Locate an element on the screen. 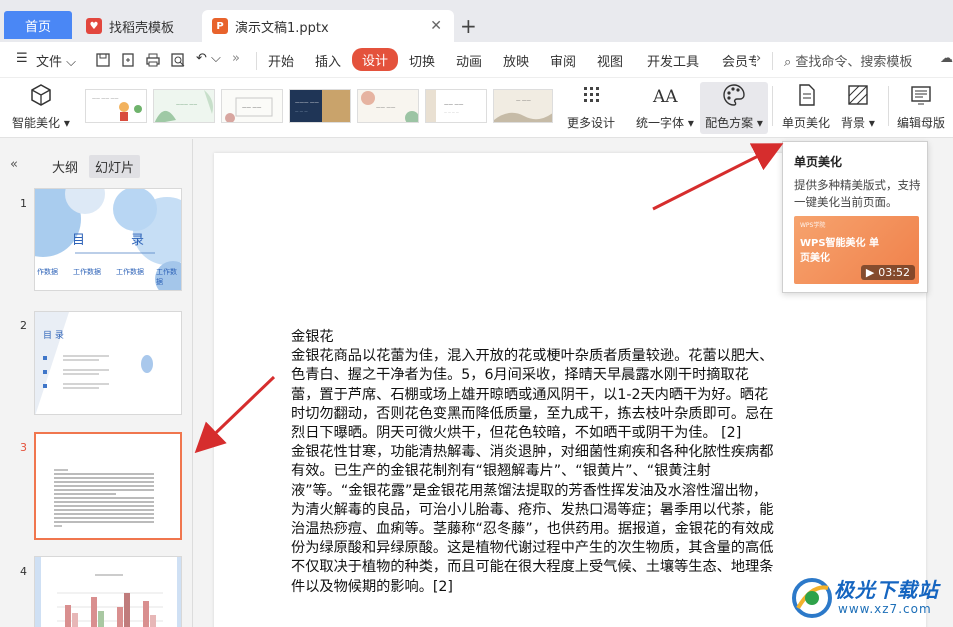 Image resolution: width=953 pixels, height=627 pixels. menu-review: 审阅 is located at coordinates (563, 60).